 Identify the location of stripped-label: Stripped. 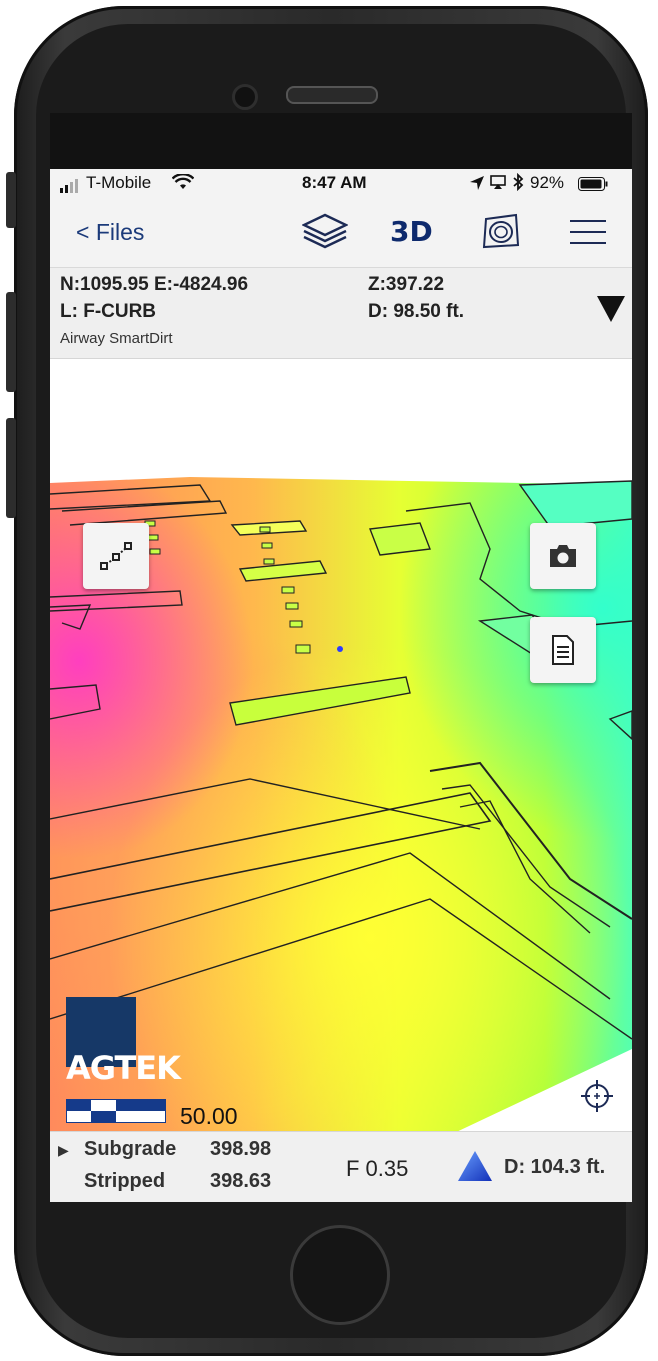
(124, 1181).